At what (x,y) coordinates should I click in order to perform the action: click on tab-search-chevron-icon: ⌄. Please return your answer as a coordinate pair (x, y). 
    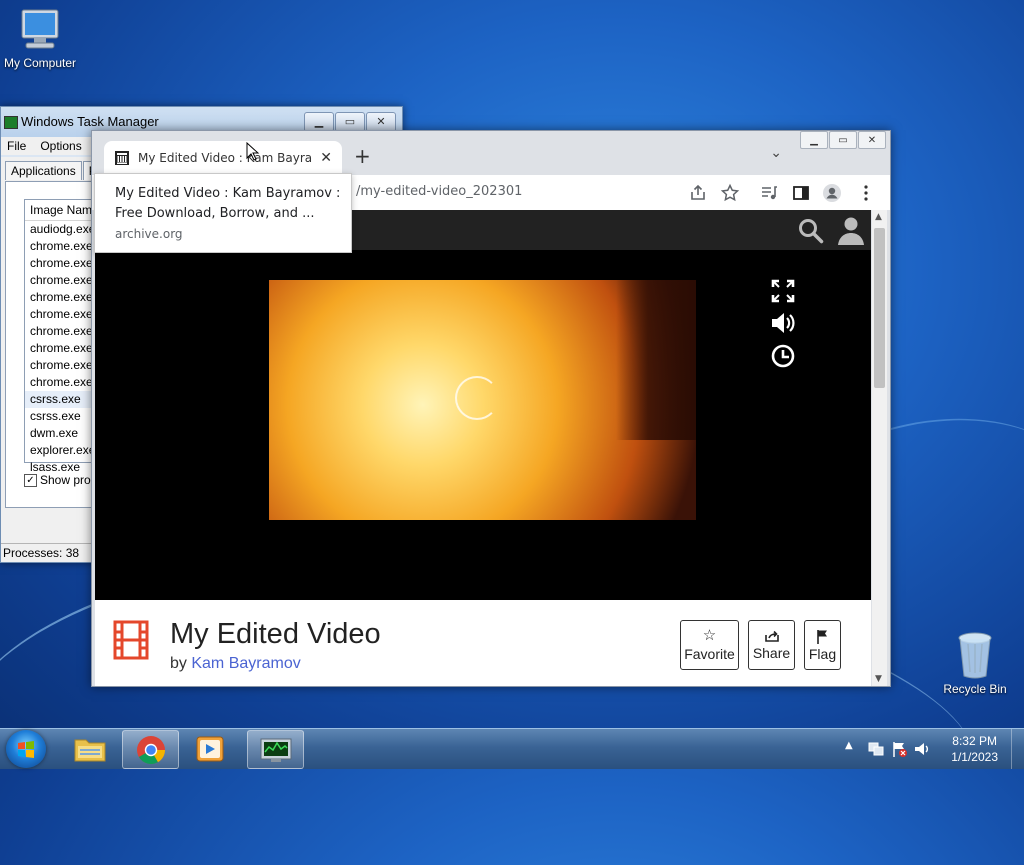
    Looking at the image, I should click on (776, 153).